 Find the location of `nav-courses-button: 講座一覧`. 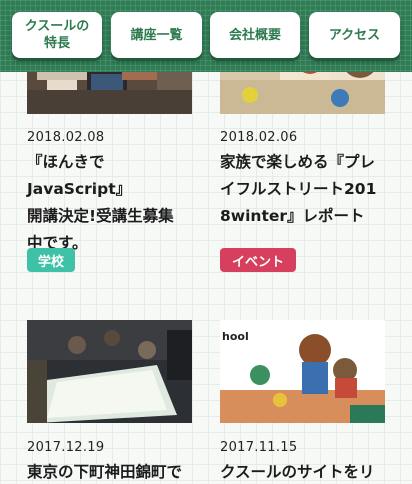

nav-courses-button: 講座一覧 is located at coordinates (156, 35).